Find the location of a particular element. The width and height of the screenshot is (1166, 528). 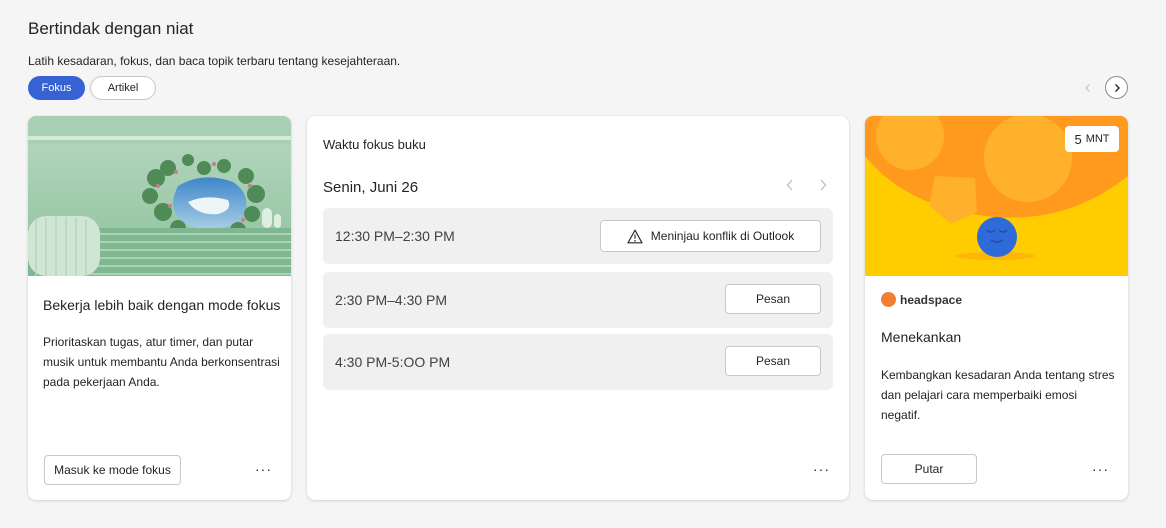

warning-icon is located at coordinates (635, 236).